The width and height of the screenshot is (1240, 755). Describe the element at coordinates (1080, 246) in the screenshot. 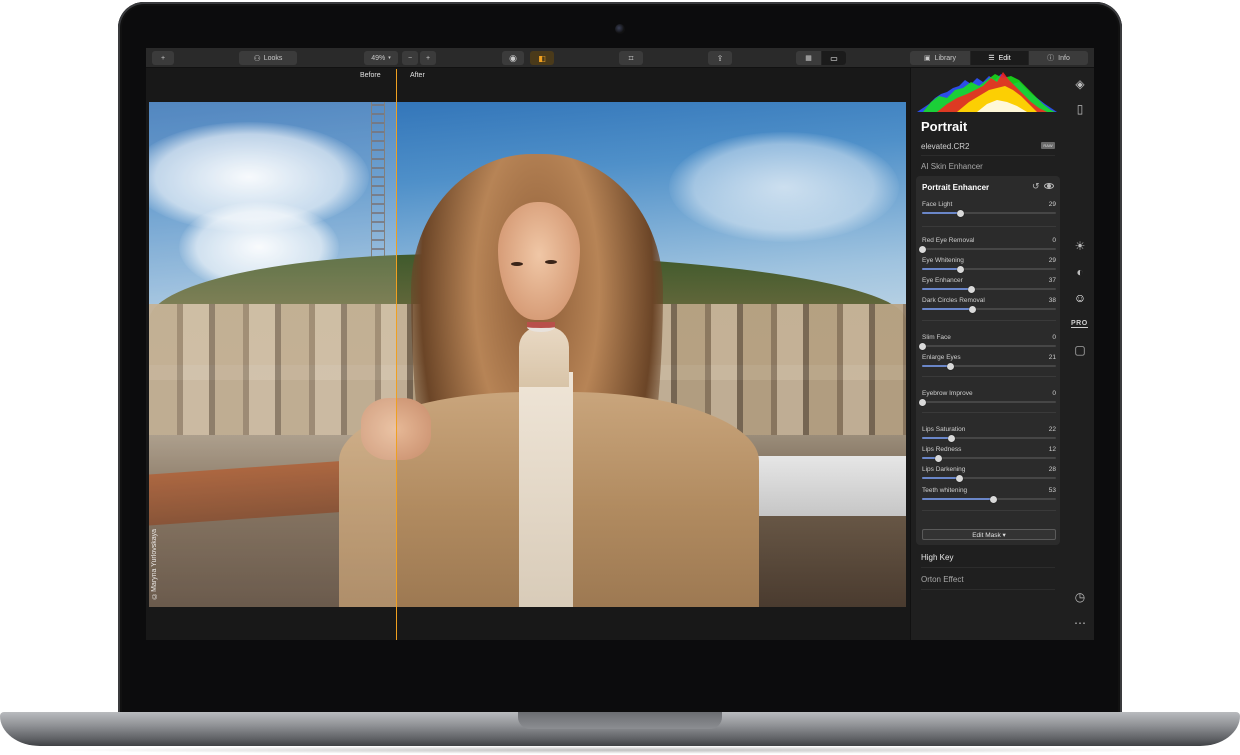

I see `sun-icon: ☀` at that location.